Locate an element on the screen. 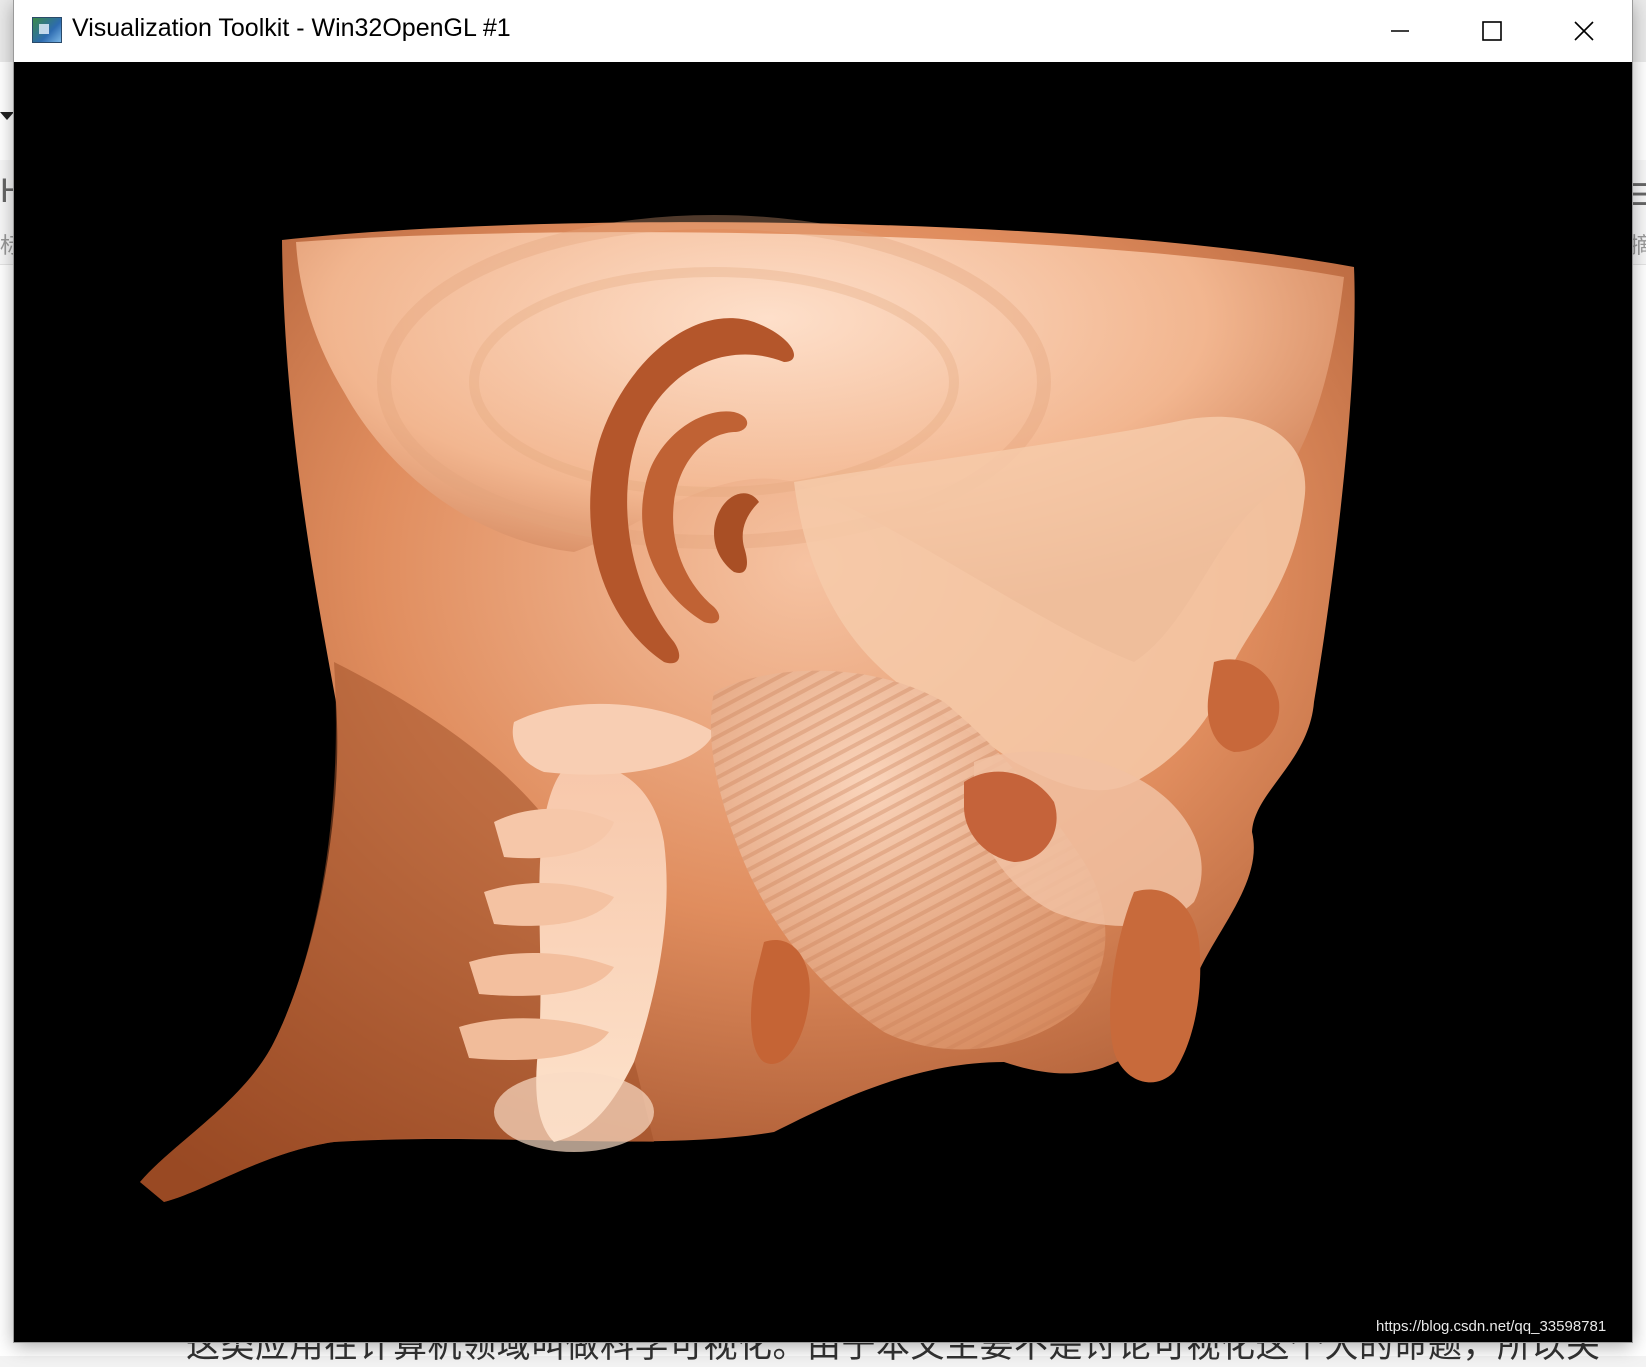 The width and height of the screenshot is (1646, 1367). close-icon is located at coordinates (1584, 31).